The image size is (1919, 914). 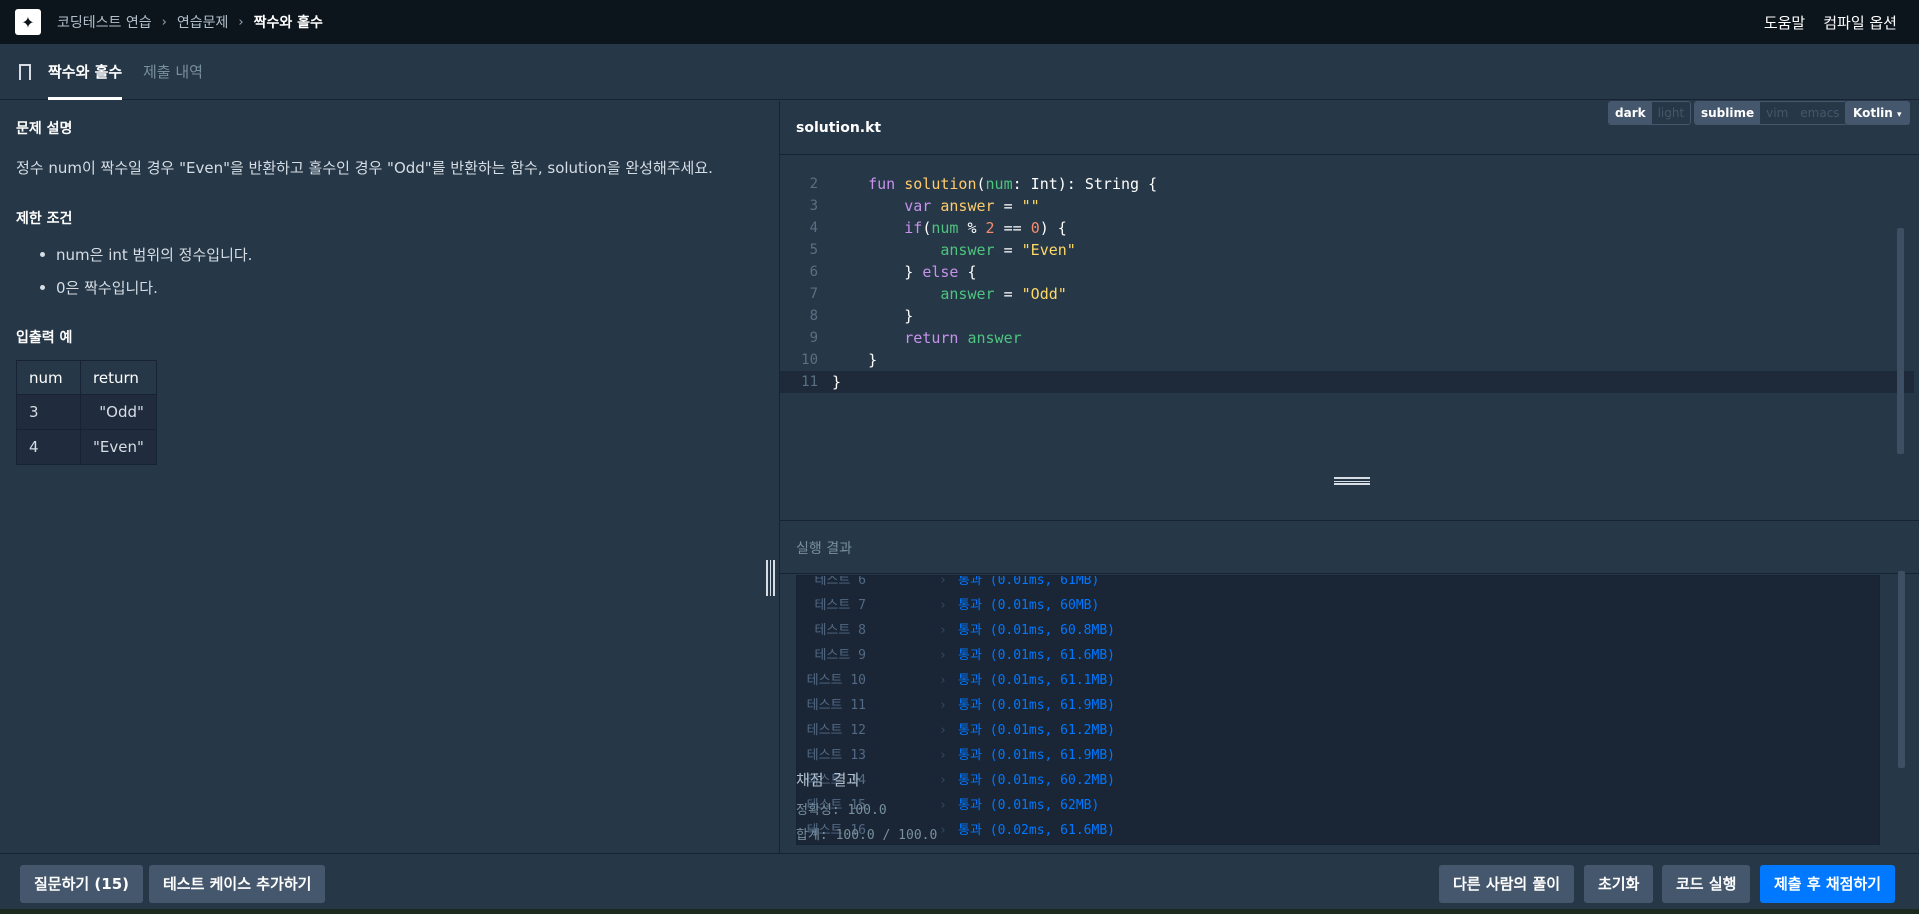 What do you see at coordinates (836, 755) in the screenshot?
I see `test-label: 테스트 13` at bounding box center [836, 755].